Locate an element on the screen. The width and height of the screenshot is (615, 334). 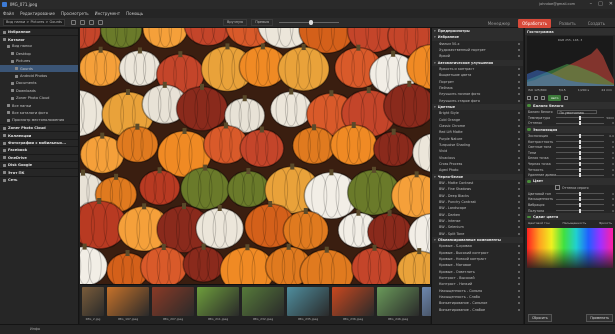
brush-icon is located at coordinates (536, 97).